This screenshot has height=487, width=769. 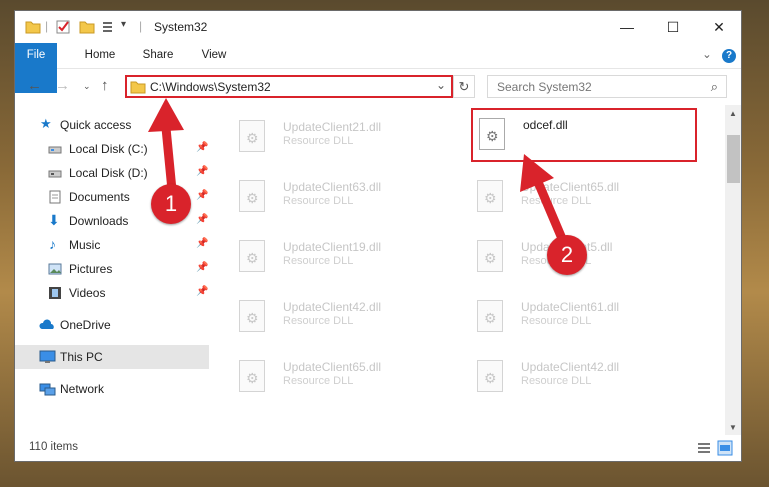 What do you see at coordinates (733, 159) in the screenshot?
I see `scrollbar-thumb` at bounding box center [733, 159].